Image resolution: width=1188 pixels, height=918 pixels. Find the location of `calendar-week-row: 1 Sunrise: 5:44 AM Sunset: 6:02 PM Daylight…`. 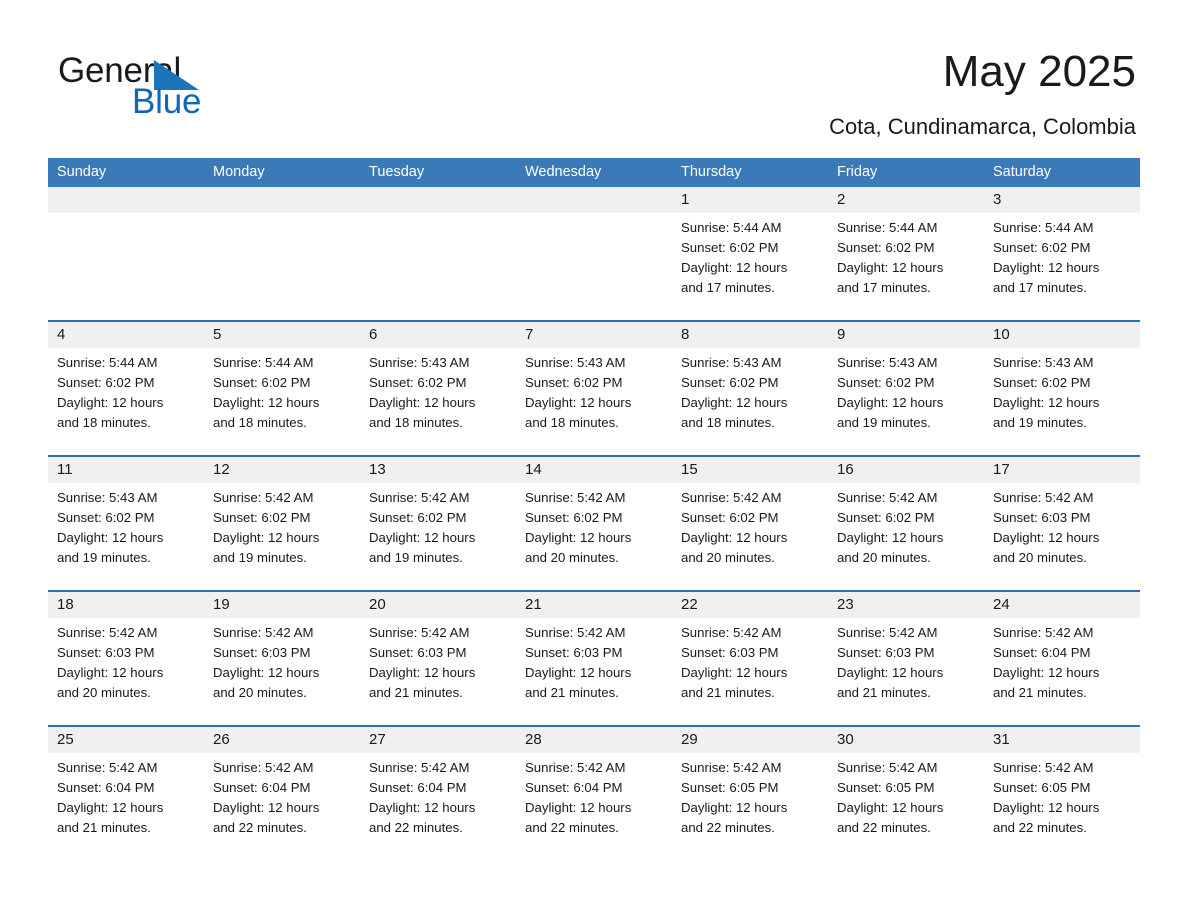

calendar-week-row: 1 Sunrise: 5:44 AM Sunset: 6:02 PM Daylight… is located at coordinates (594, 253).